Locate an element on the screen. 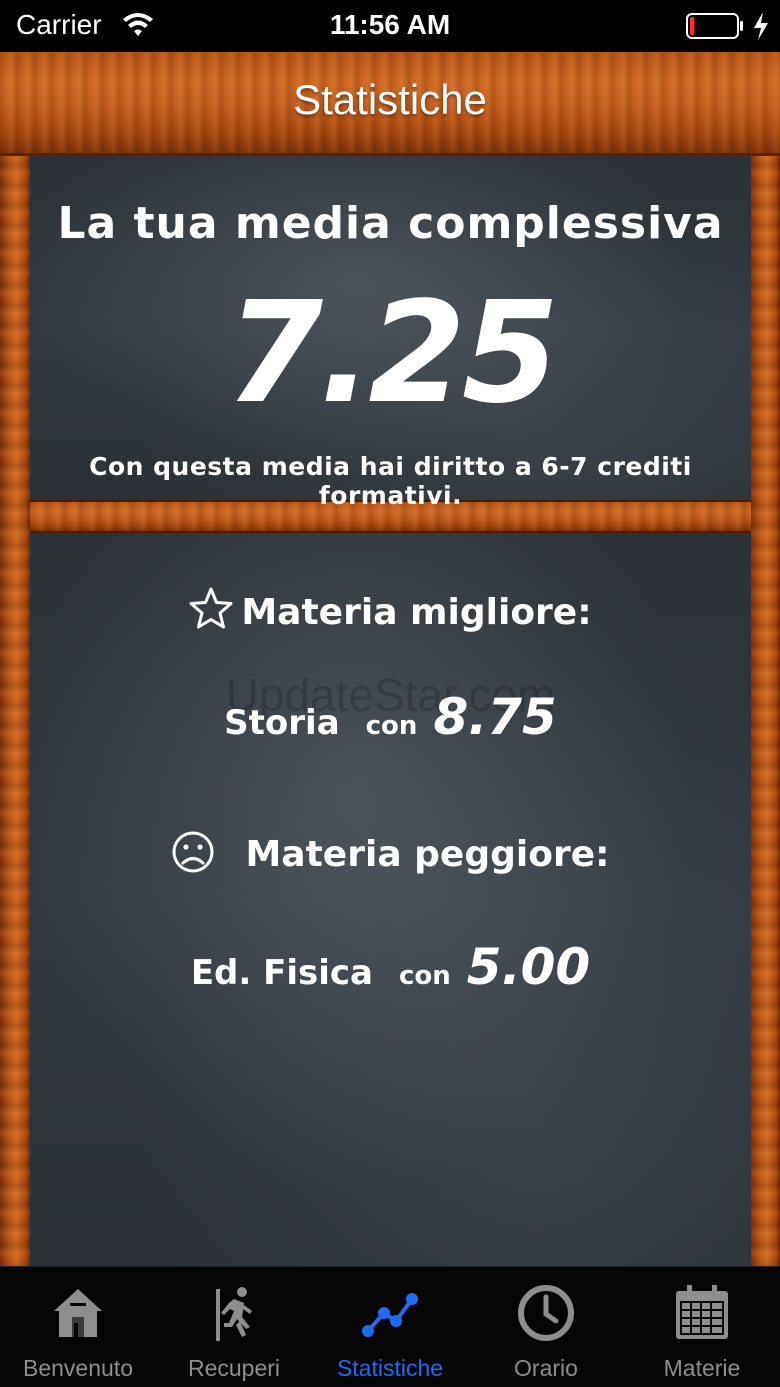 Image resolution: width=780 pixels, height=1387 pixels. tab-benvenuto: Benvenuto is located at coordinates (78, 1327).